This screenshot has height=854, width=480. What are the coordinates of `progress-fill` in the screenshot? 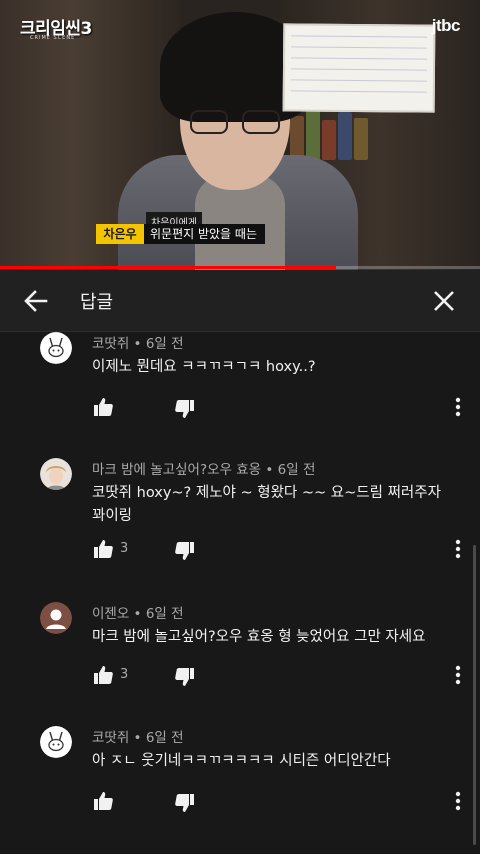 It's located at (168, 267).